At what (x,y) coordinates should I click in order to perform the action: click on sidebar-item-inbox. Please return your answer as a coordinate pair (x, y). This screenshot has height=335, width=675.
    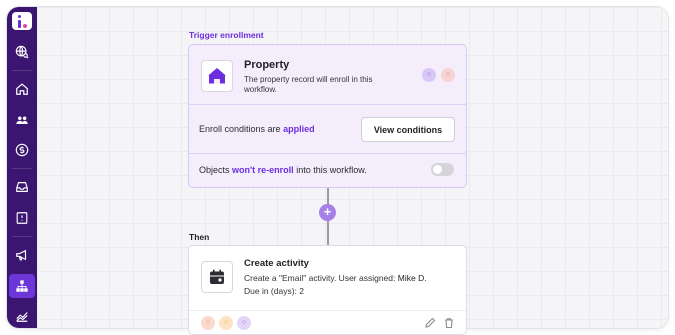
    Looking at the image, I should click on (22, 187).